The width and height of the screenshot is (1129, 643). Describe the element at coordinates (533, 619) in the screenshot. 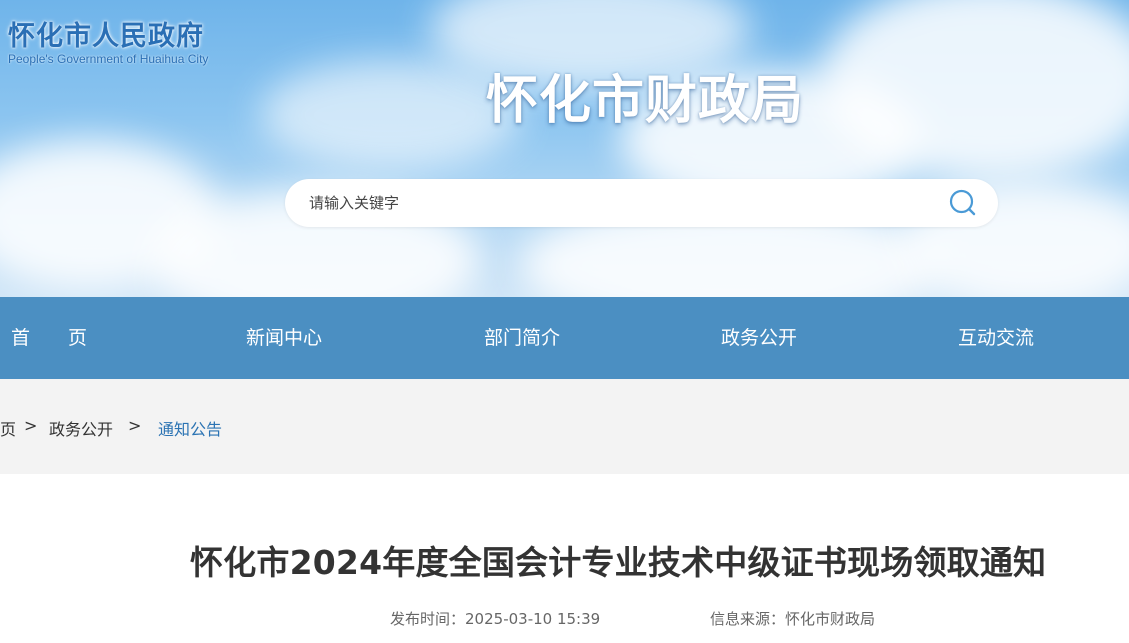

I see `publish-time-value: 2025-03-10 15:39` at that location.